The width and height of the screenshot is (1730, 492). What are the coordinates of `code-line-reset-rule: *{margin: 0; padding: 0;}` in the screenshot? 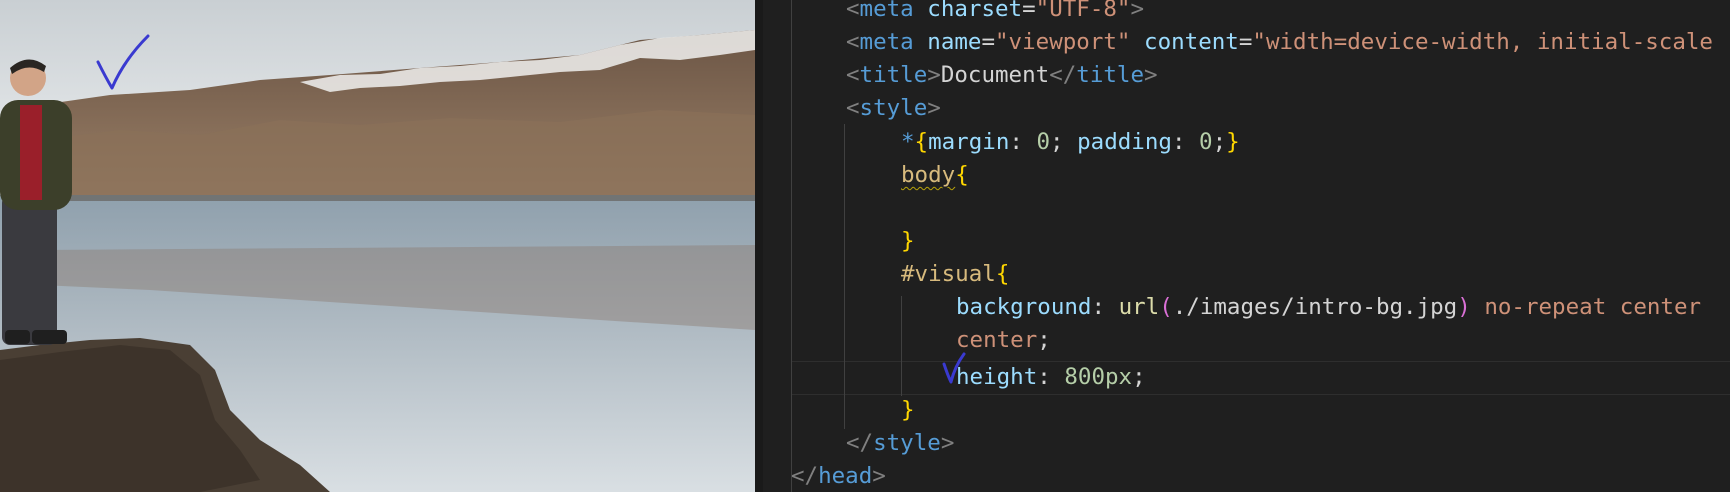 It's located at (1070, 142).